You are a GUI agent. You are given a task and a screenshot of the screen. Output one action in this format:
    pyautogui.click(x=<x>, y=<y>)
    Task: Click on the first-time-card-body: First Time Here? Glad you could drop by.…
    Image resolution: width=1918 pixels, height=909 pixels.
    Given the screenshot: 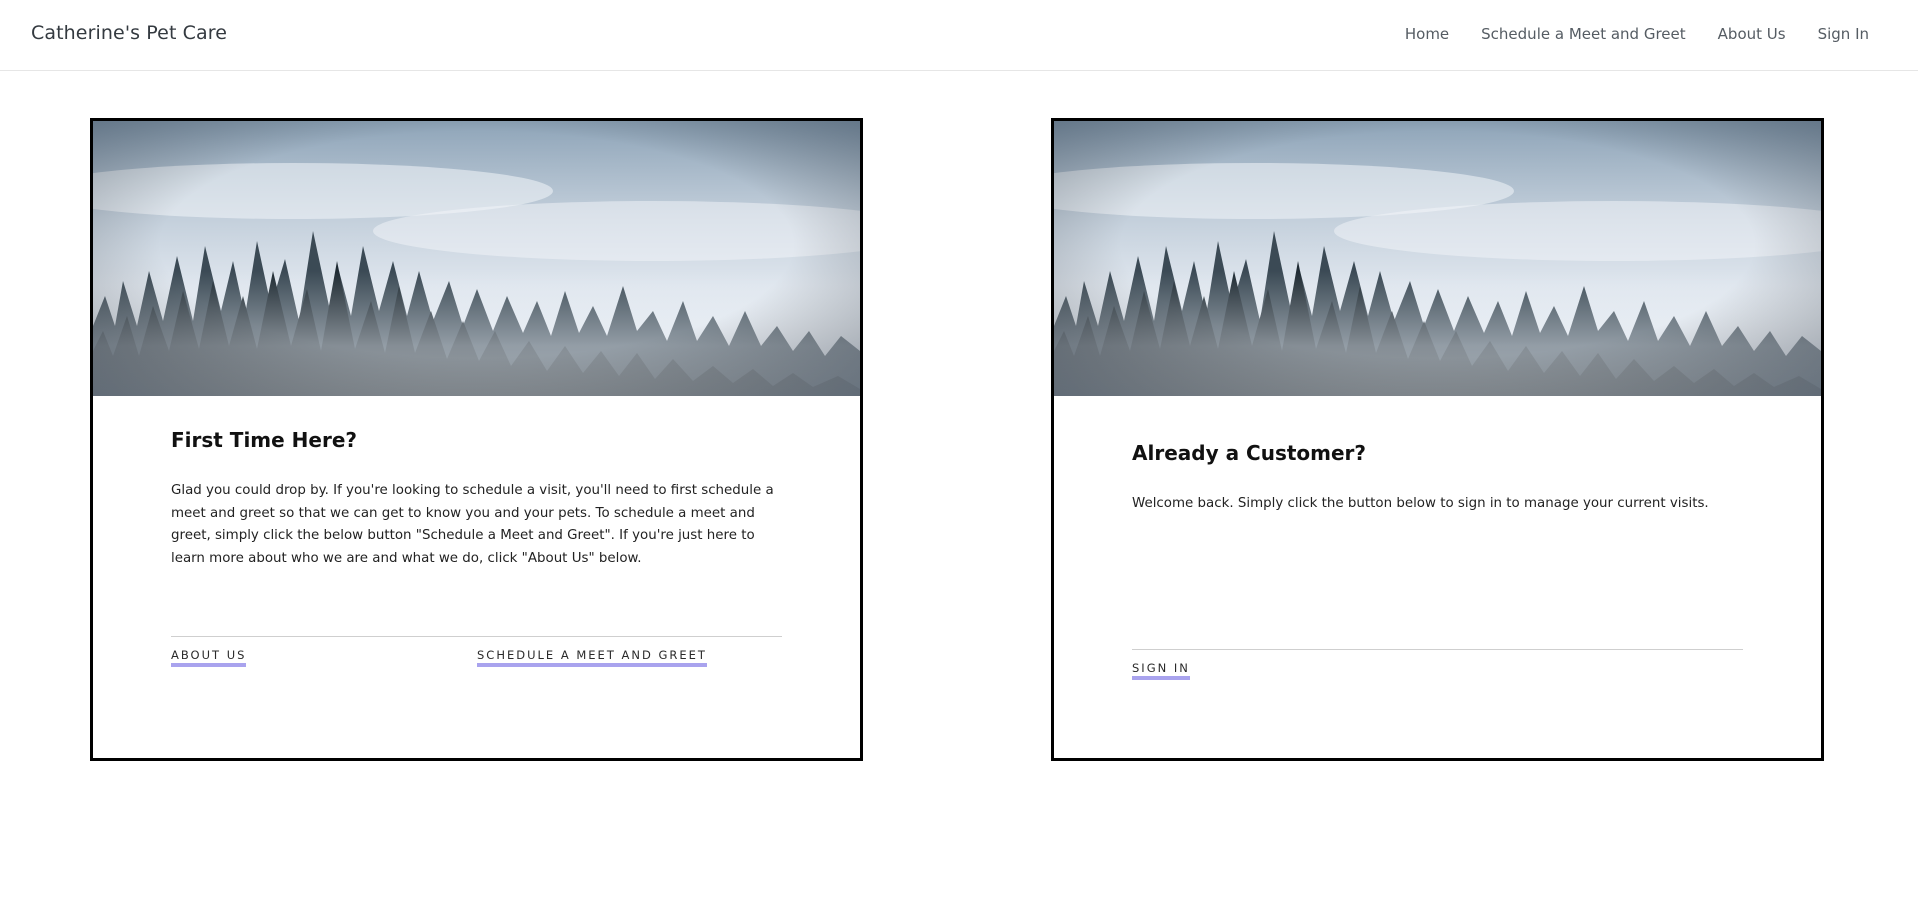 What is the action you would take?
    pyautogui.click(x=476, y=498)
    